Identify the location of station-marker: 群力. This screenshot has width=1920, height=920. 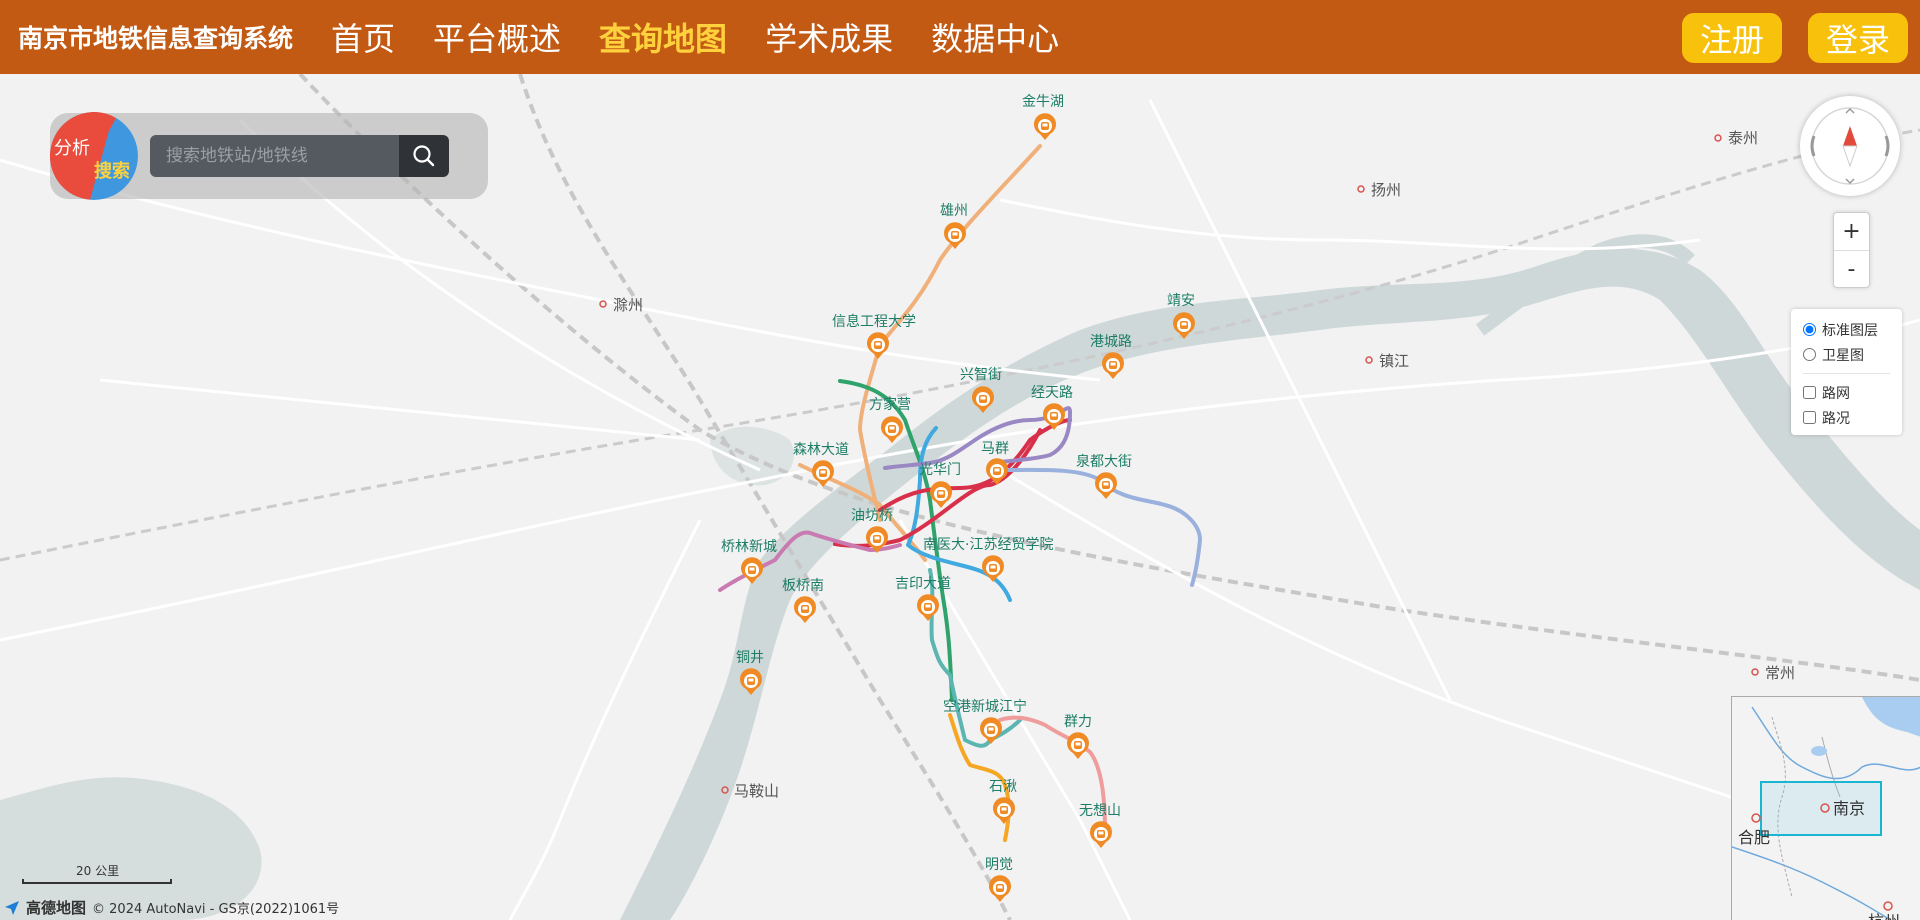
(1078, 736).